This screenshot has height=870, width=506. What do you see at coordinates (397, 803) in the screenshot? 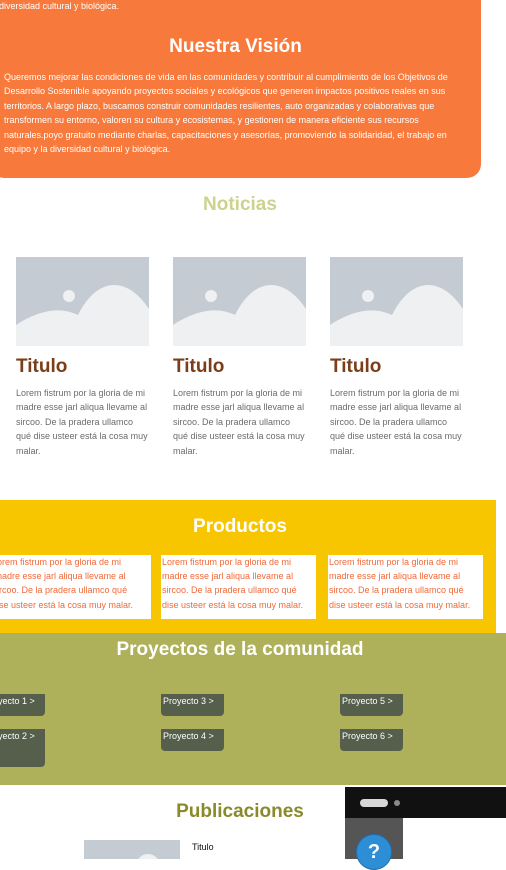
I see `indicator-dot-icon` at bounding box center [397, 803].